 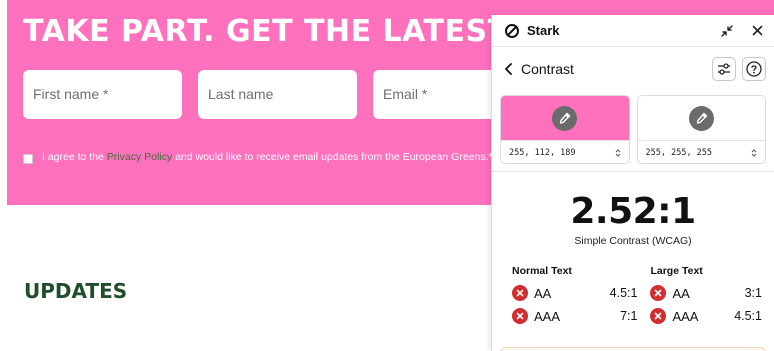 What do you see at coordinates (633, 31) in the screenshot?
I see `panel-header: Stark` at bounding box center [633, 31].